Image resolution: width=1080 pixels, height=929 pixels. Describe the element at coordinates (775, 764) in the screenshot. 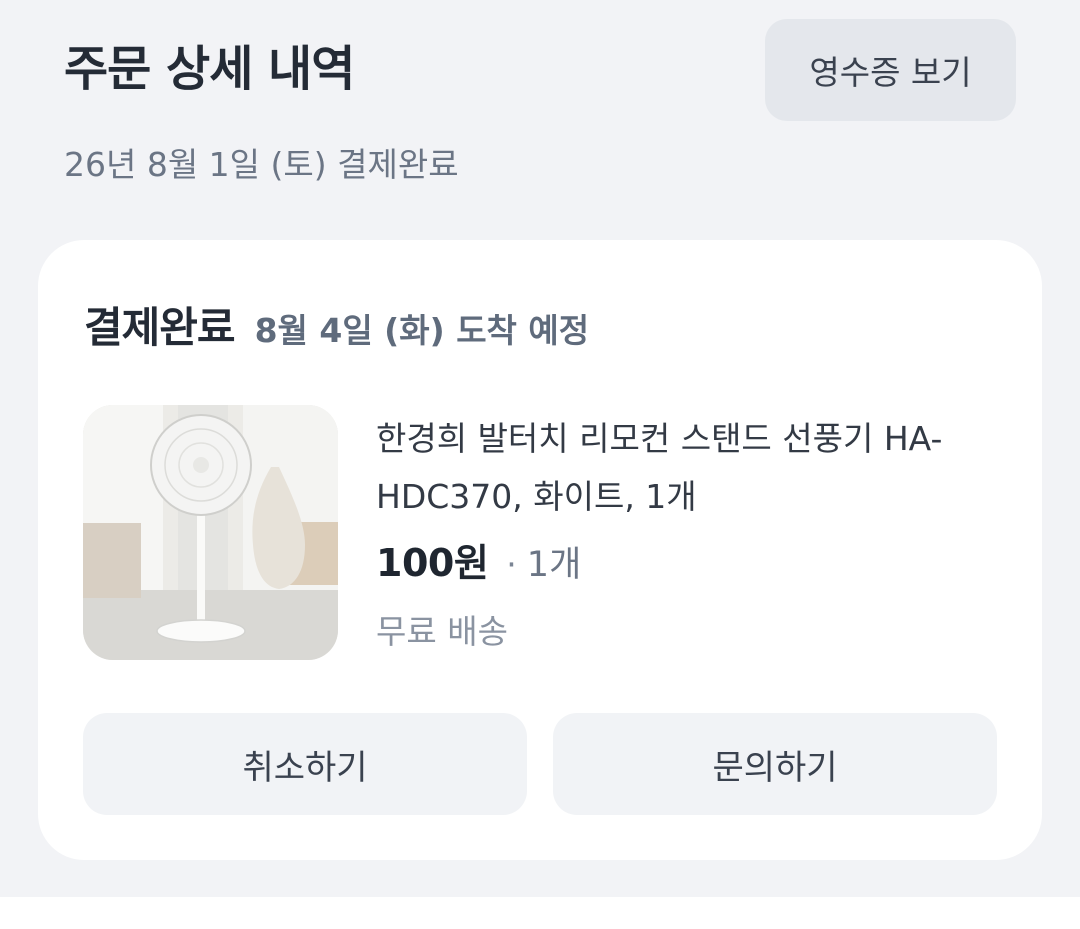

I see `inquiry-button: 문의하기` at that location.